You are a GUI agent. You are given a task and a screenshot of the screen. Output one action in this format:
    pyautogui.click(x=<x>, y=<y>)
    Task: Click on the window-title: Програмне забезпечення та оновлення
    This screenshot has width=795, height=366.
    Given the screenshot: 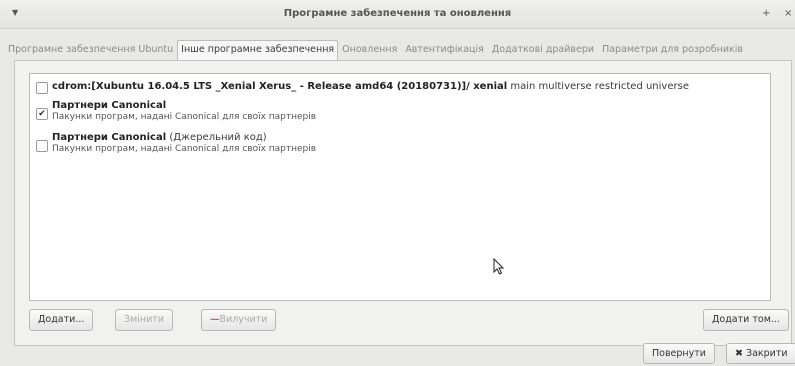 What is the action you would take?
    pyautogui.click(x=397, y=13)
    